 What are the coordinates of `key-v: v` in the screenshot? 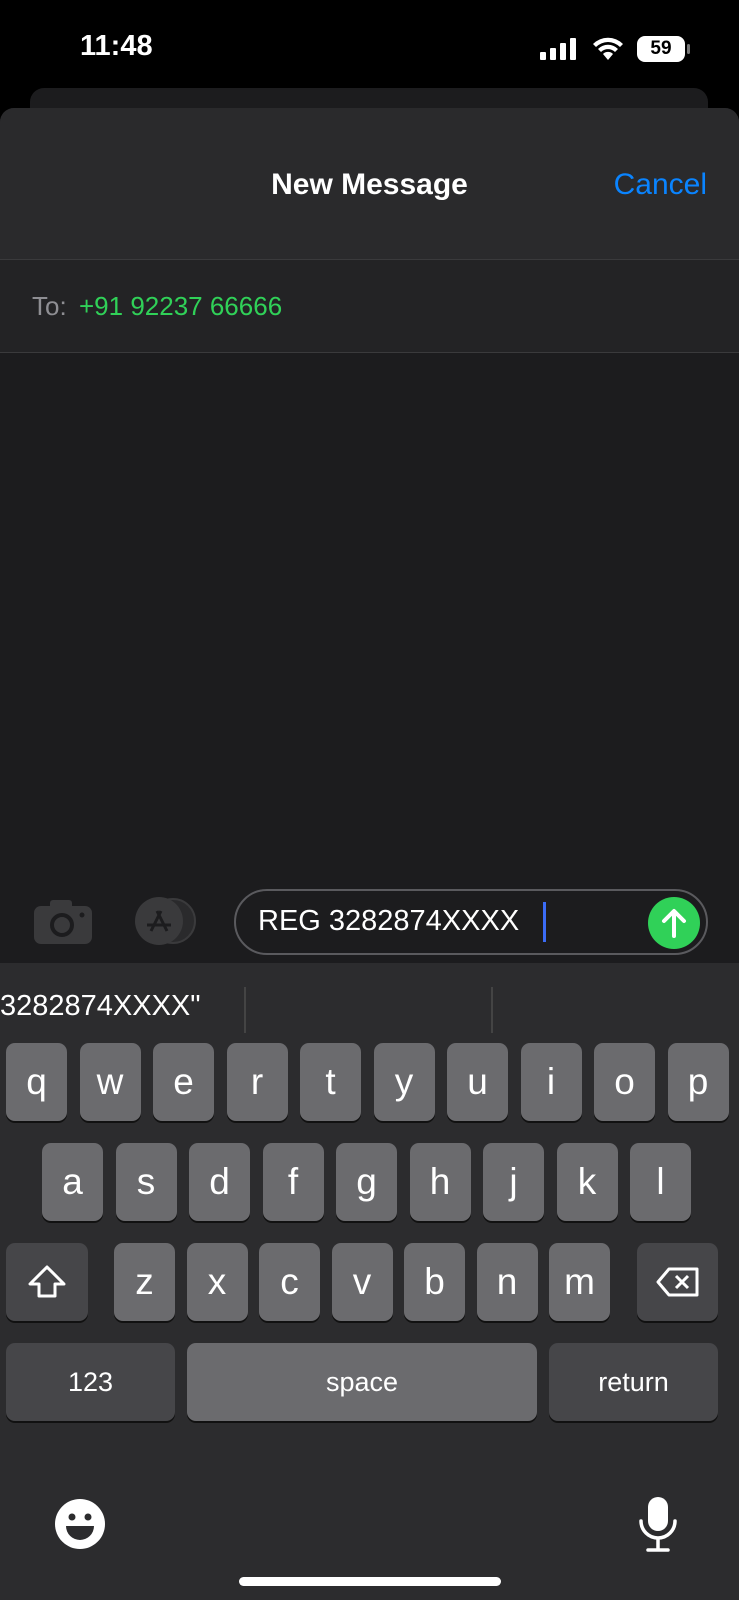 It's located at (362, 1282).